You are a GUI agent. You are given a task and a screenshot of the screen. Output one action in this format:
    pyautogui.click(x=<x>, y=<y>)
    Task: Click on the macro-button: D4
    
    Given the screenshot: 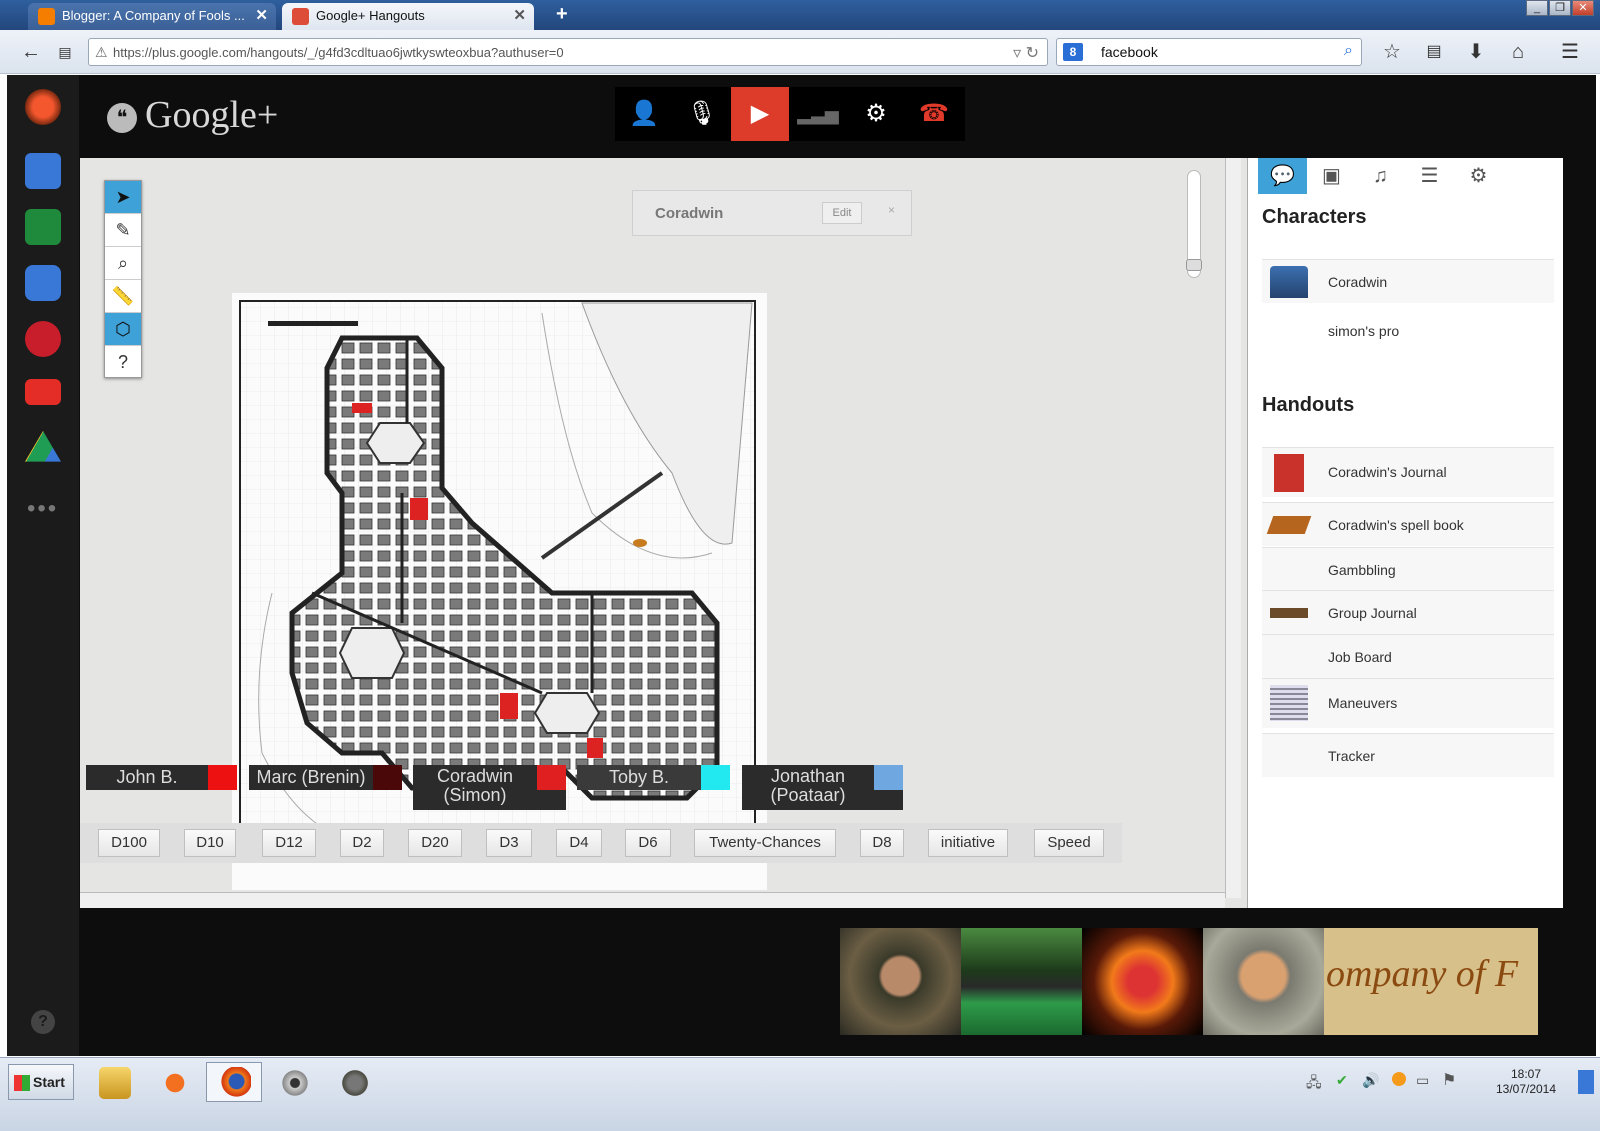 What is the action you would take?
    pyautogui.click(x=579, y=843)
    